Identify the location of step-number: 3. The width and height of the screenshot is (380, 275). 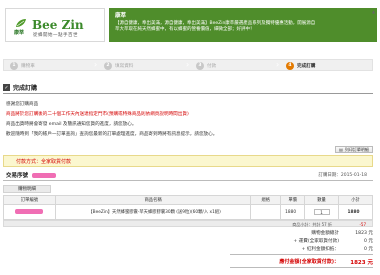
(200, 65).